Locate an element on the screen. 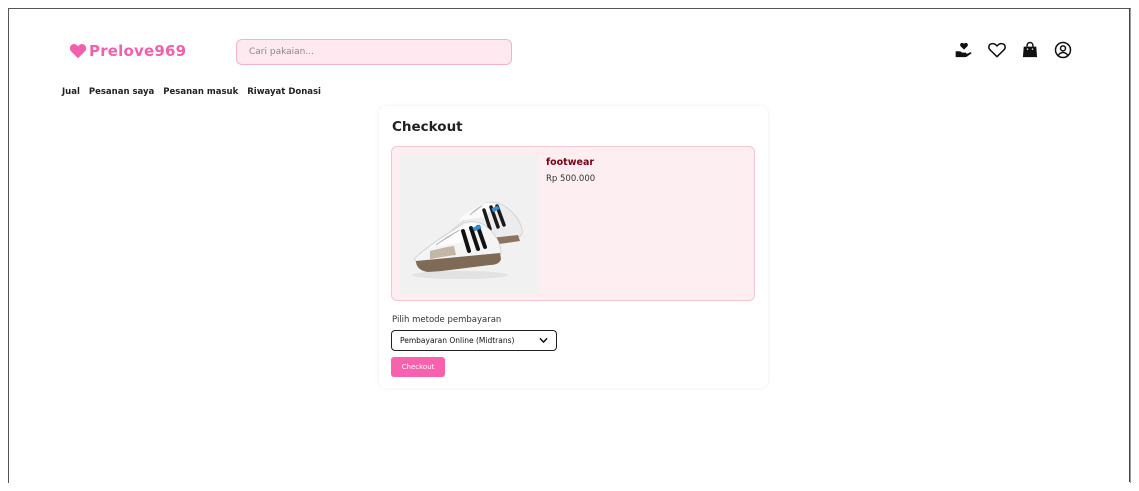 The image size is (1139, 491). nav-pesanan-saya: Pesanan saya is located at coordinates (121, 92).